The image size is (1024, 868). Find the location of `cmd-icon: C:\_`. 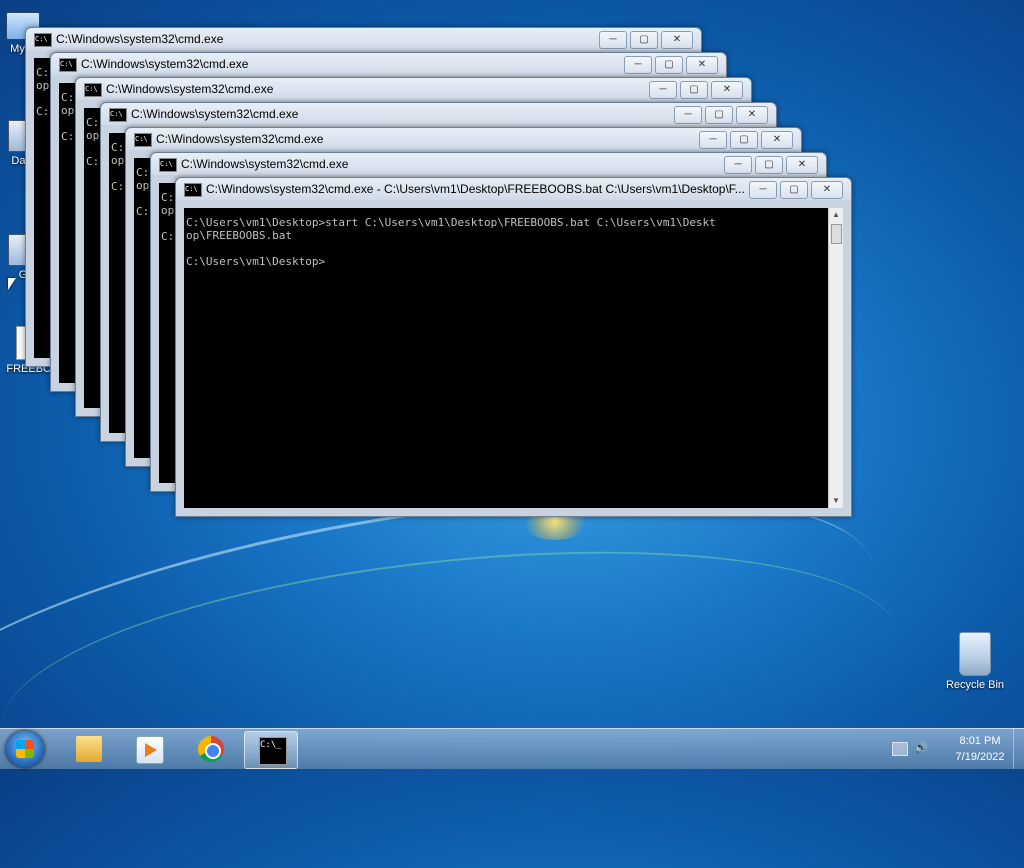

cmd-icon: C:\_ is located at coordinates (273, 751).